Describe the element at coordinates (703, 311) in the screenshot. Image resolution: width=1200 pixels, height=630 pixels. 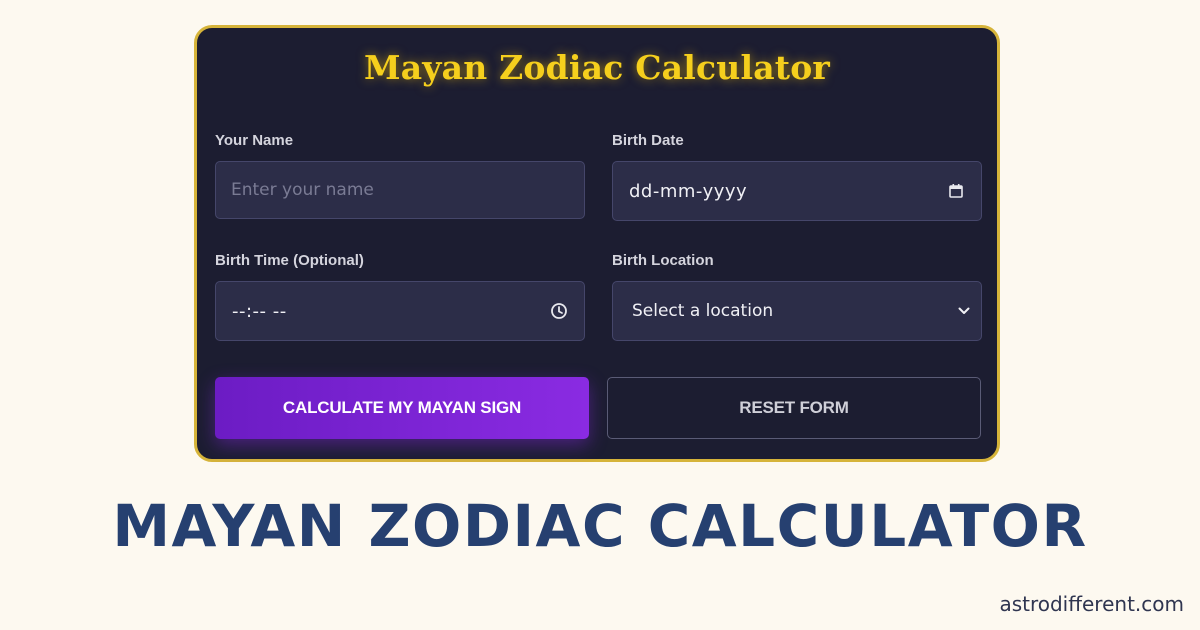
I see `birth-location-selected: Select a location` at that location.